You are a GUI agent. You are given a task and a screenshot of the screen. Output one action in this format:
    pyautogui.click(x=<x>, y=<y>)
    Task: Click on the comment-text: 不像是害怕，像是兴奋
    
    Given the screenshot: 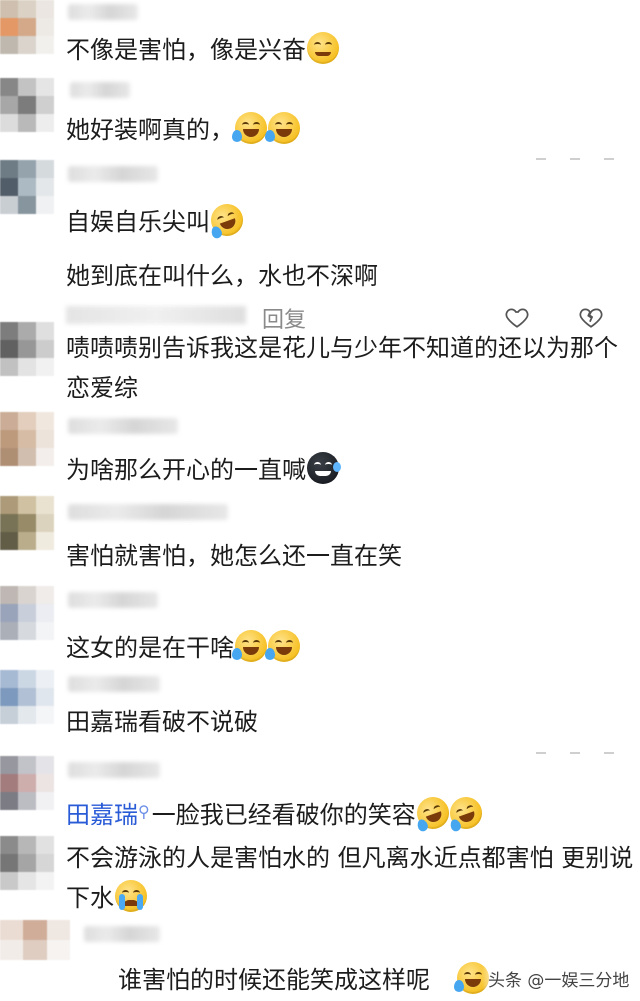 What is the action you would take?
    pyautogui.click(x=186, y=50)
    